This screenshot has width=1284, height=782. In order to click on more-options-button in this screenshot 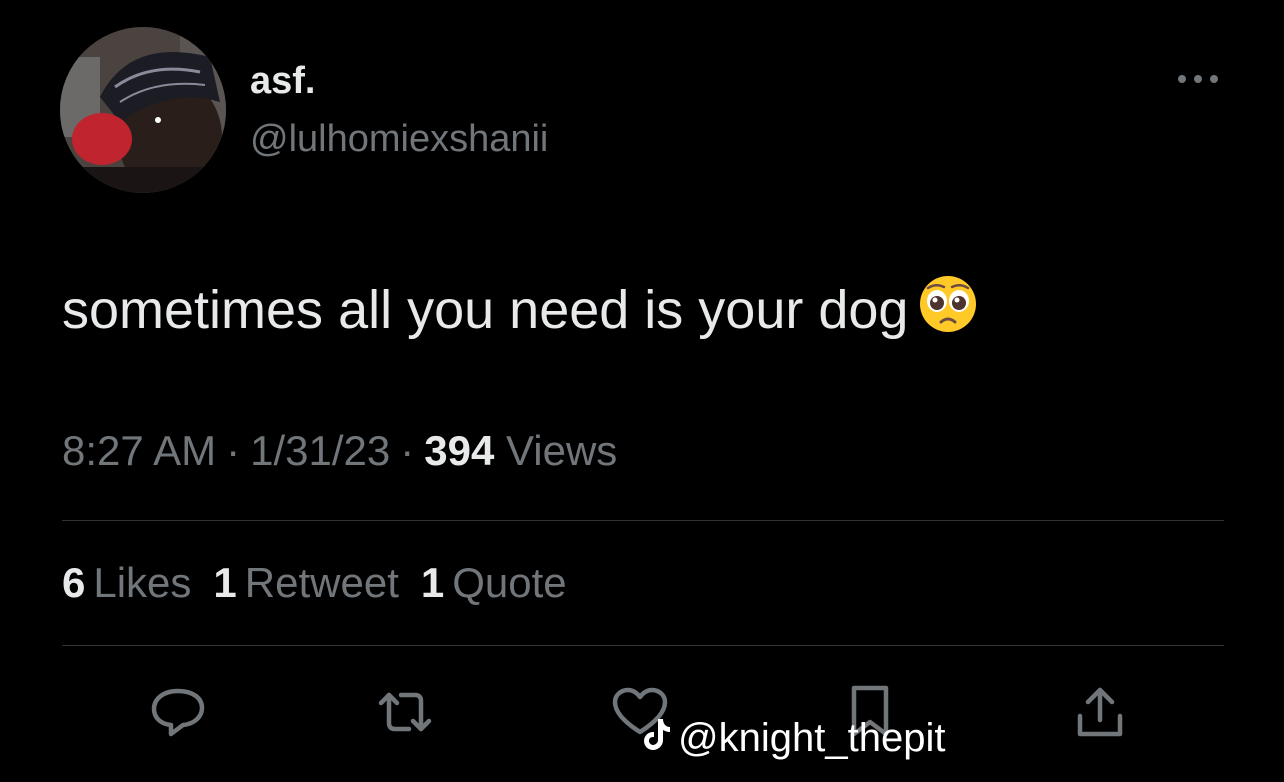, I will do `click(1198, 79)`.